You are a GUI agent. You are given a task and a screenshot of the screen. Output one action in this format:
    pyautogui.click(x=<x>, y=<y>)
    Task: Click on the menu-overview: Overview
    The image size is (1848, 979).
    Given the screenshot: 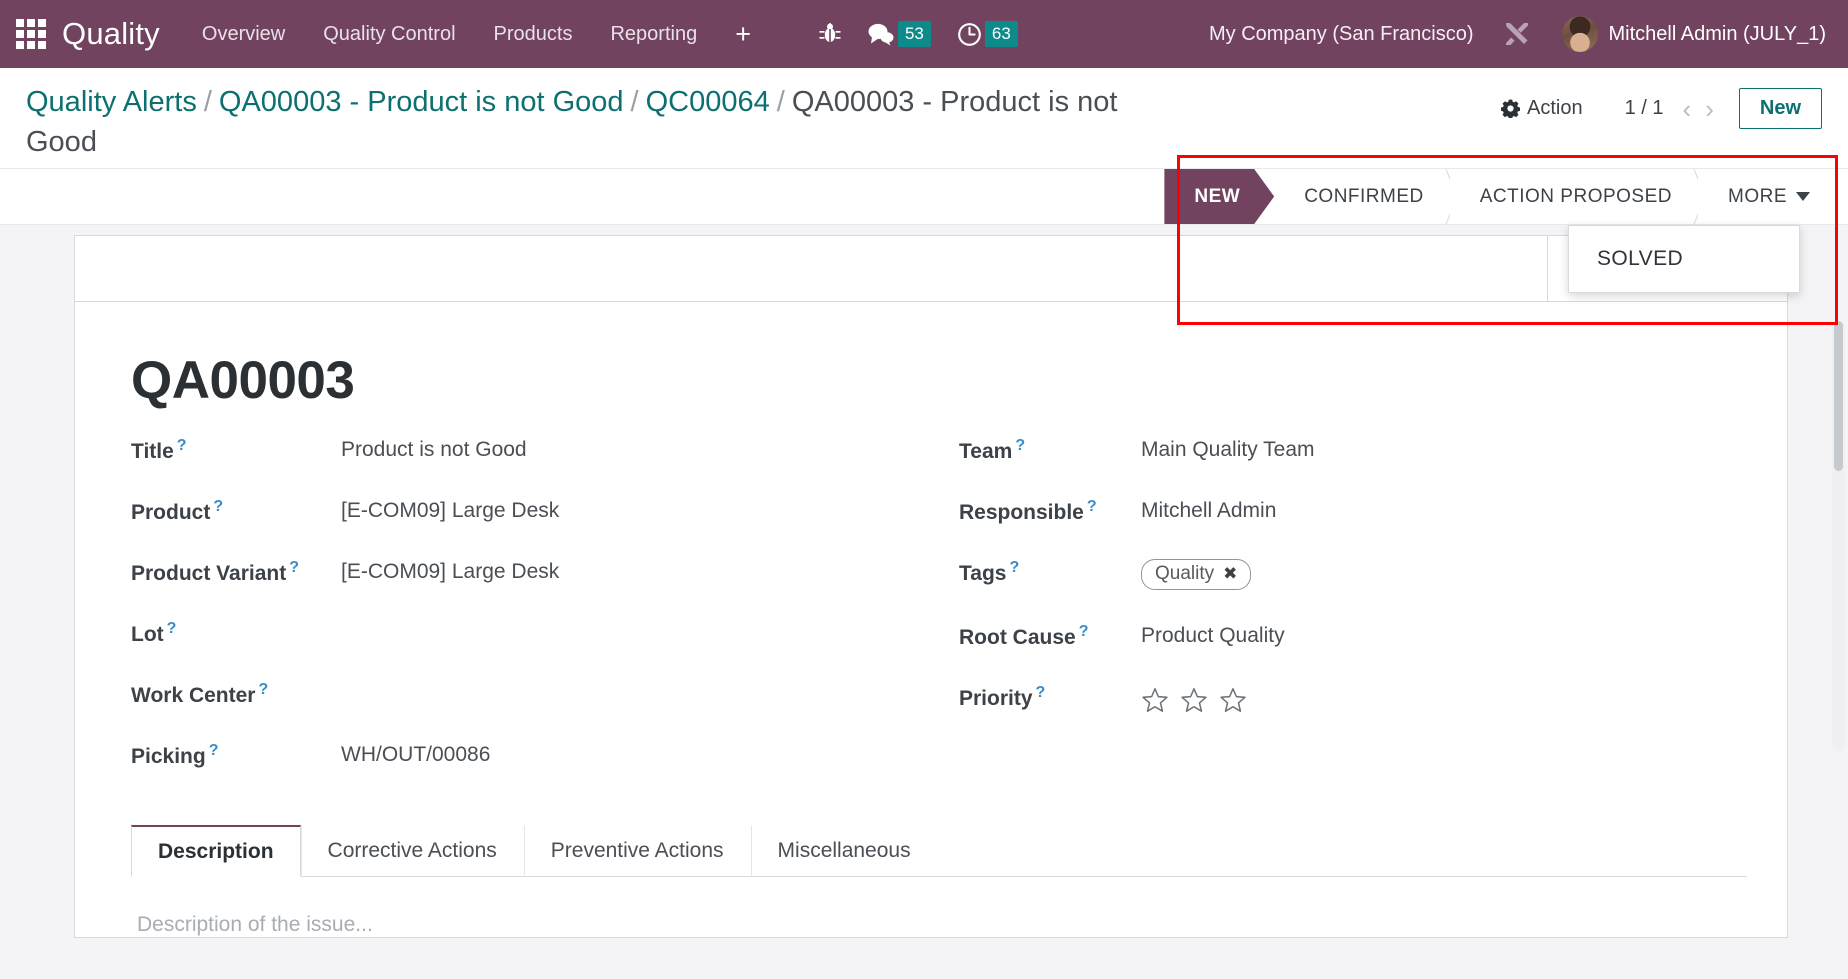 What is the action you would take?
    pyautogui.click(x=243, y=34)
    